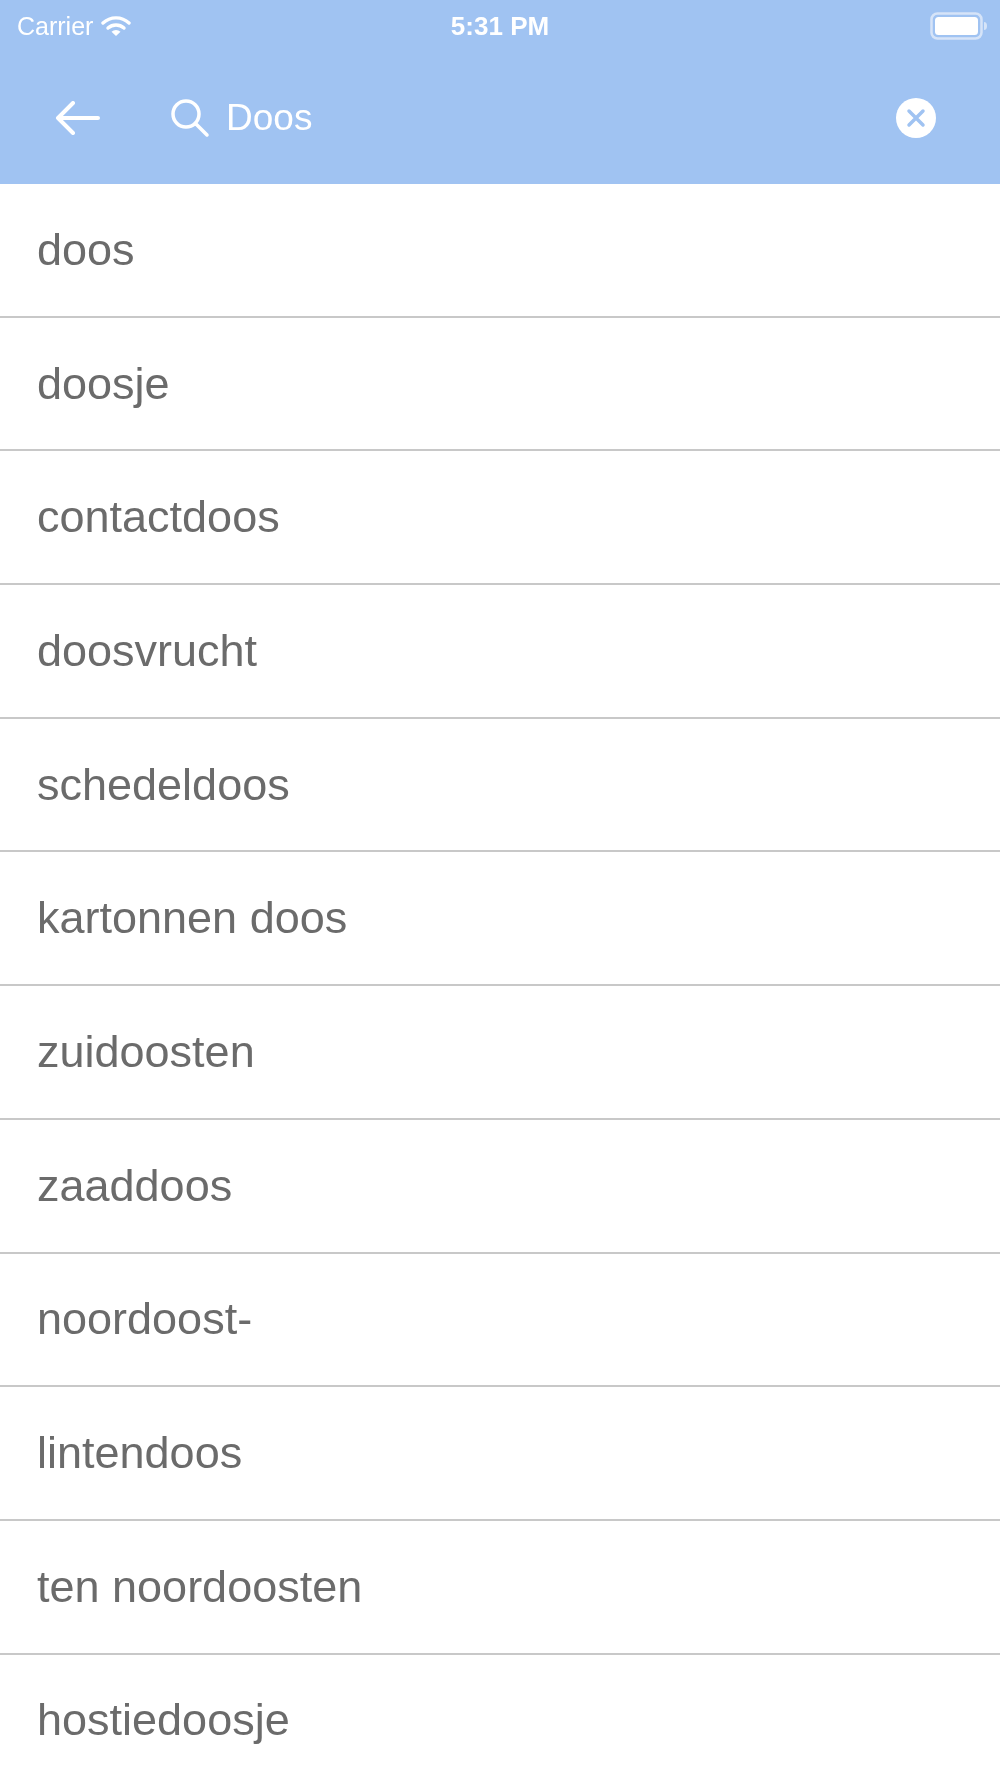  What do you see at coordinates (500, 1716) in the screenshot?
I see `result-item: hostiedoosje` at bounding box center [500, 1716].